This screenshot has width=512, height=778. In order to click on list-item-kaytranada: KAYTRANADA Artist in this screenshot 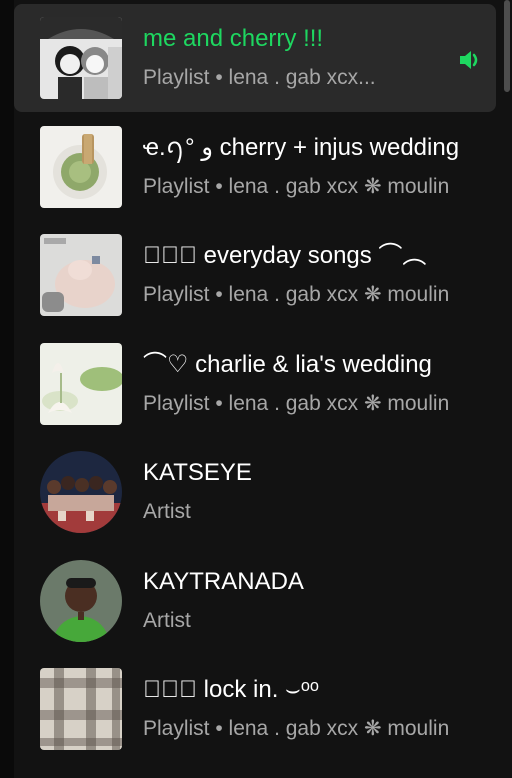, I will do `click(262, 601)`.